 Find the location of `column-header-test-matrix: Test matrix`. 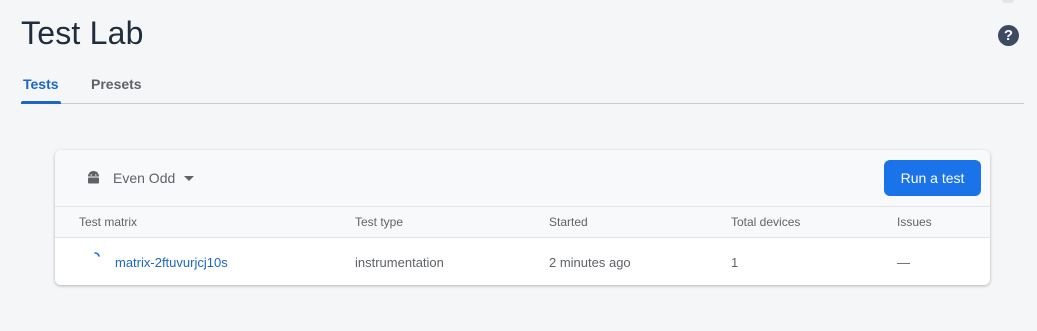

column-header-test-matrix: Test matrix is located at coordinates (108, 222).